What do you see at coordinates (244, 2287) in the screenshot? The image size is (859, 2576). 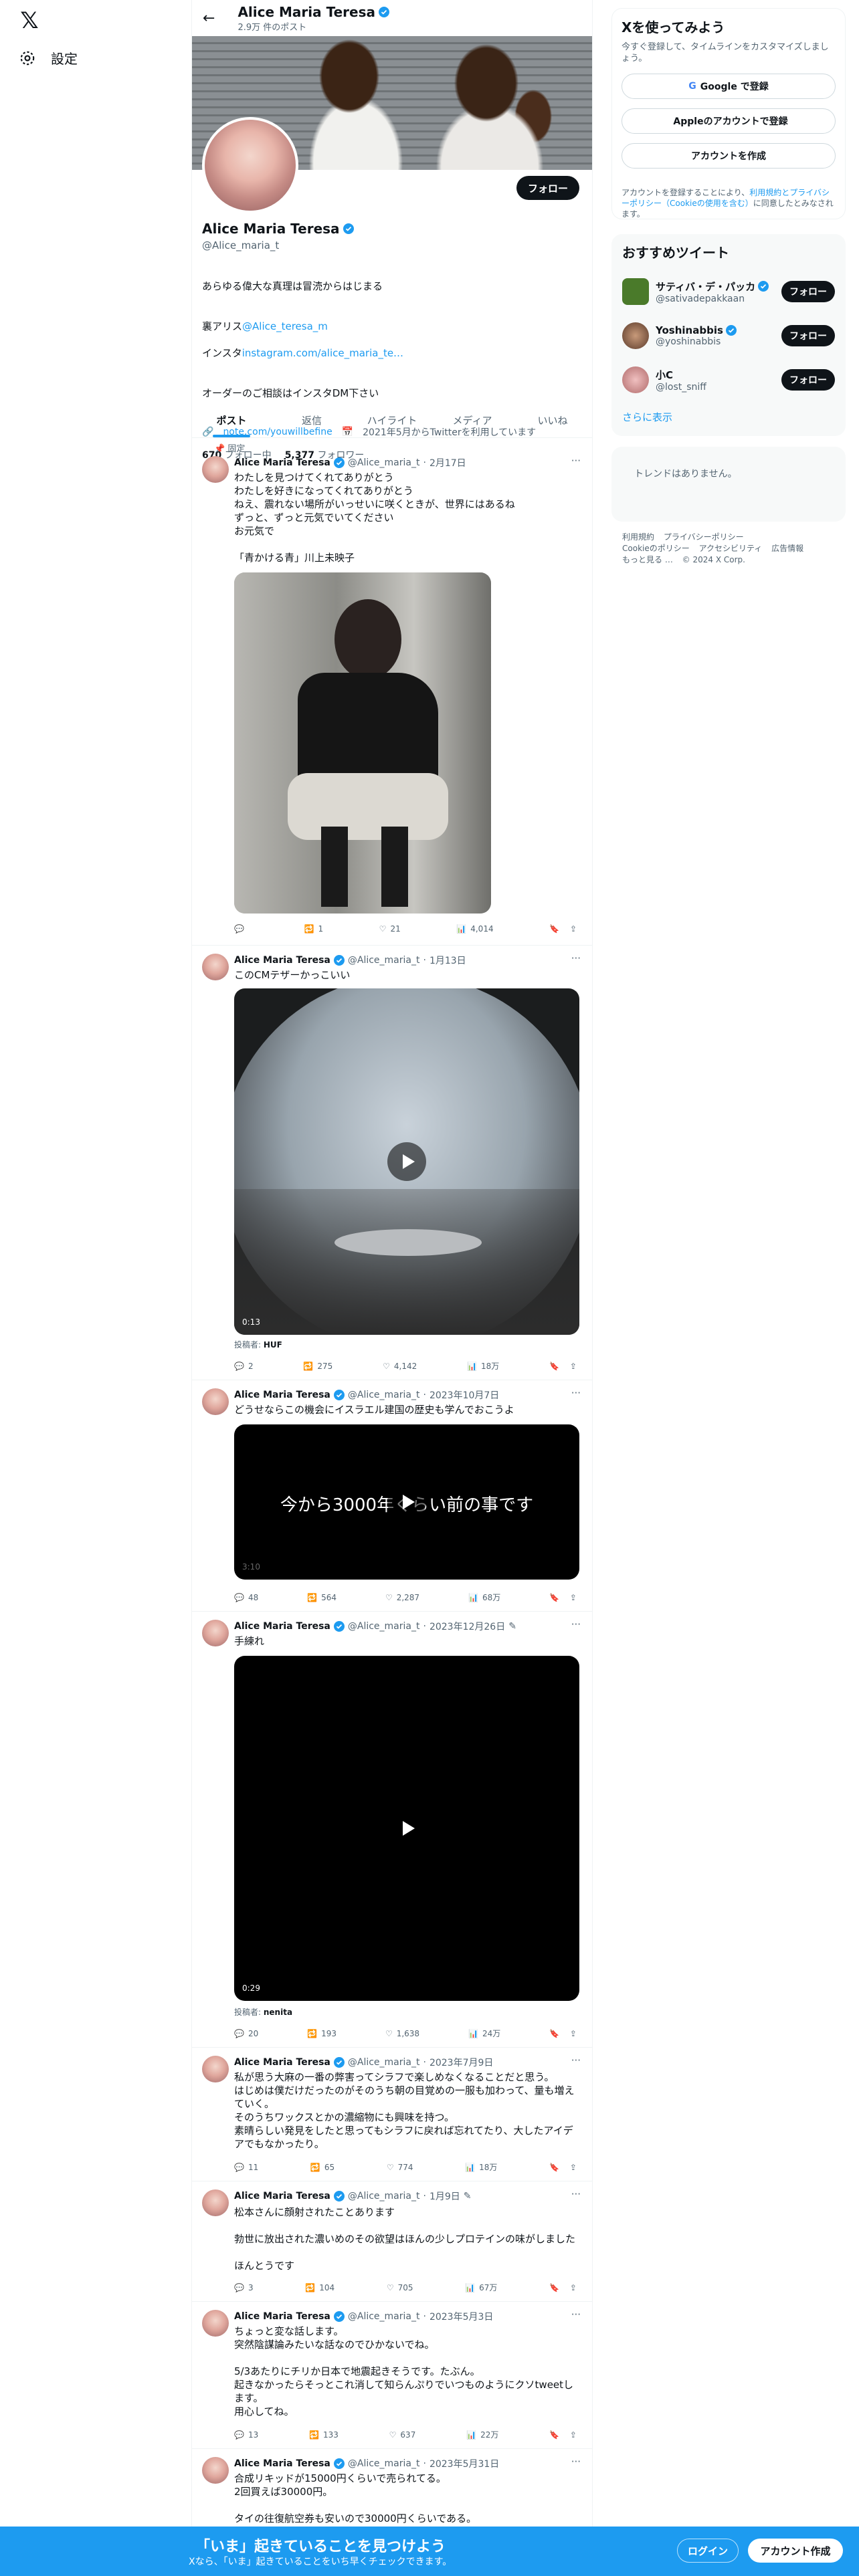 I see `reply-button: 💬 3` at bounding box center [244, 2287].